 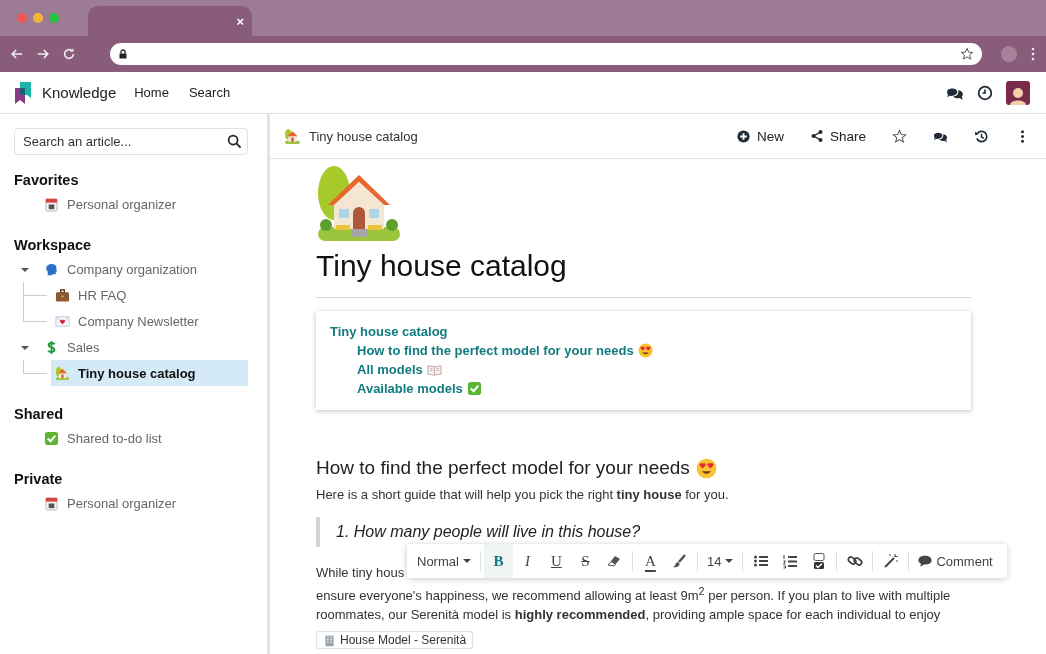 What do you see at coordinates (149, 321) in the screenshot?
I see `sidebar-item: Company Newsletter` at bounding box center [149, 321].